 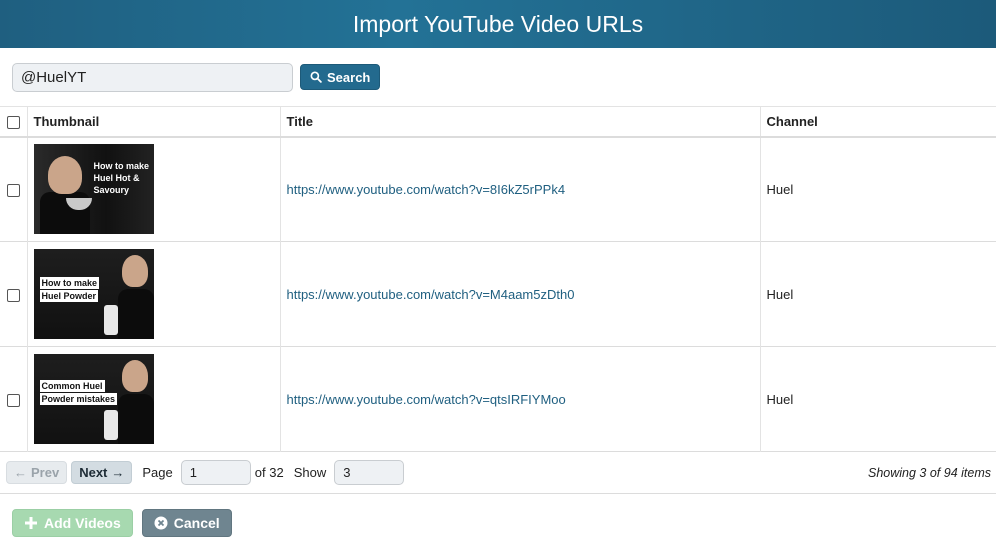 I want to click on show-label: Show, so click(x=310, y=472).